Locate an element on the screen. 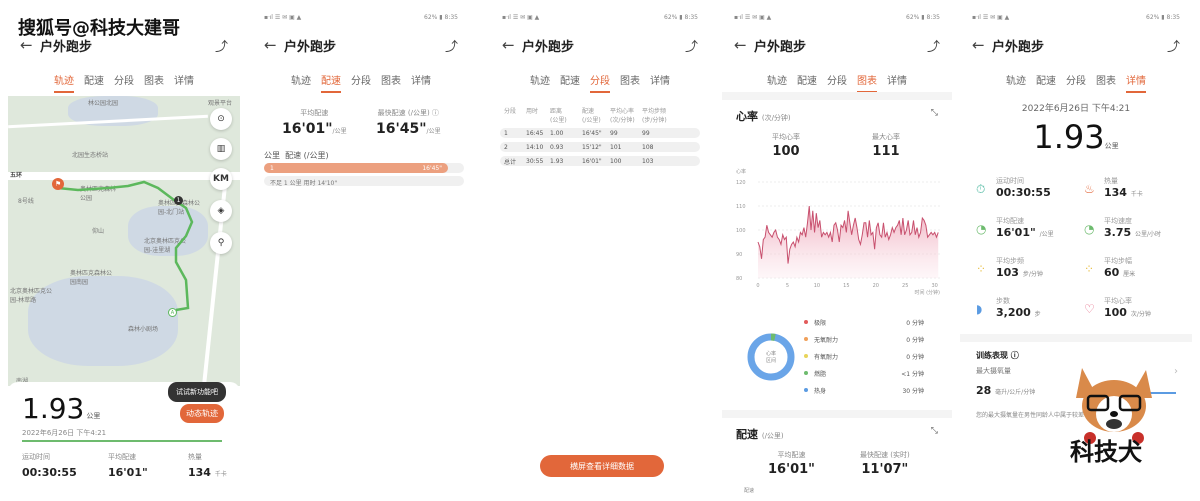 This screenshot has height=501, width=1200. pace-axis-label: 配速 is located at coordinates (749, 491).